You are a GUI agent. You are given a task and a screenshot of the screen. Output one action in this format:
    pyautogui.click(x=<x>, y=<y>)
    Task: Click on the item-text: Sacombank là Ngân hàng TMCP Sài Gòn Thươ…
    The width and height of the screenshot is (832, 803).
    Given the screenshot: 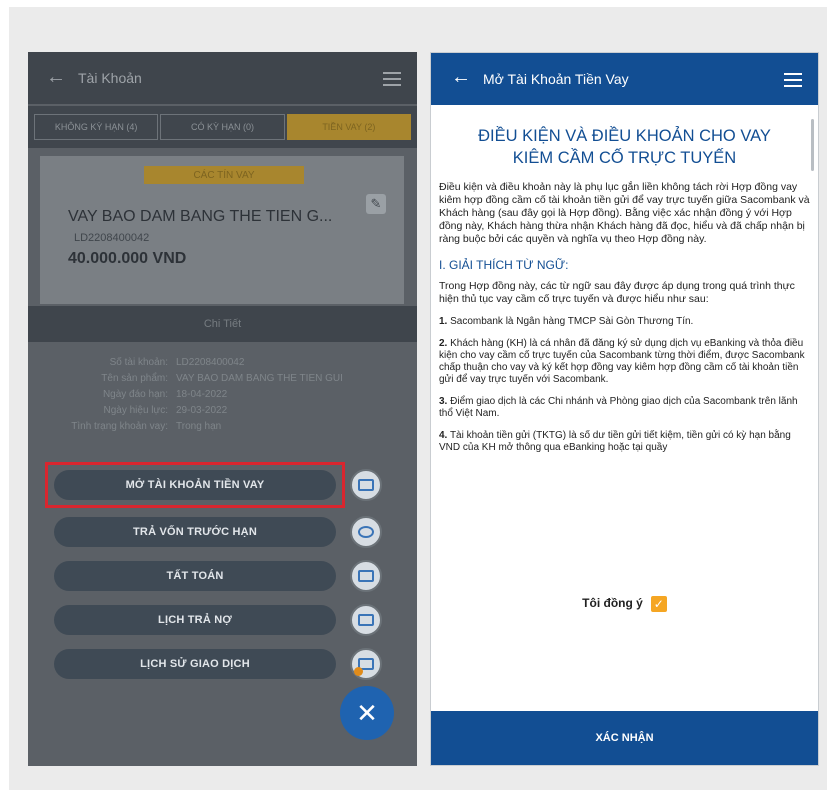 What is the action you would take?
    pyautogui.click(x=572, y=321)
    